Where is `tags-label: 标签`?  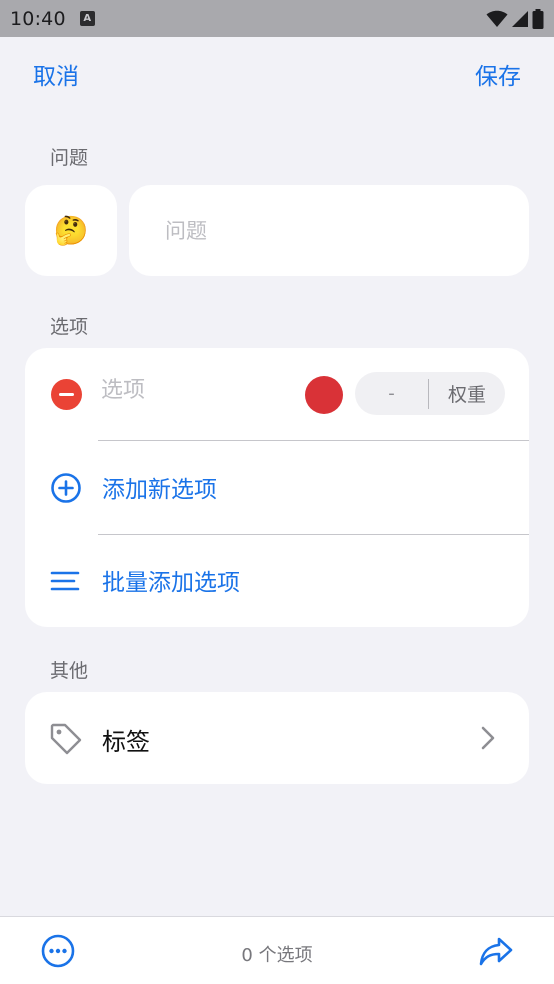
tags-label: 标签 is located at coordinates (126, 742).